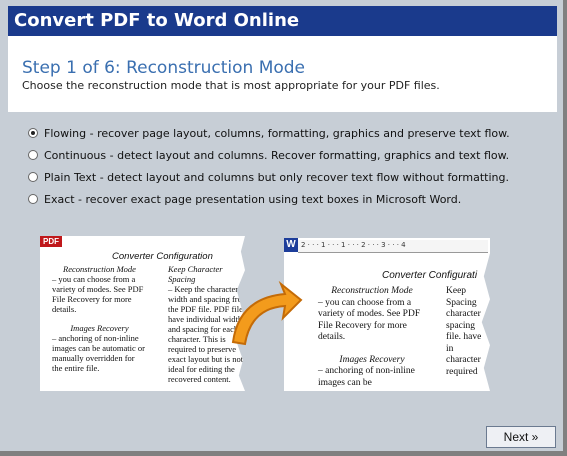  I want to click on radio-flowing, so click(33, 133).